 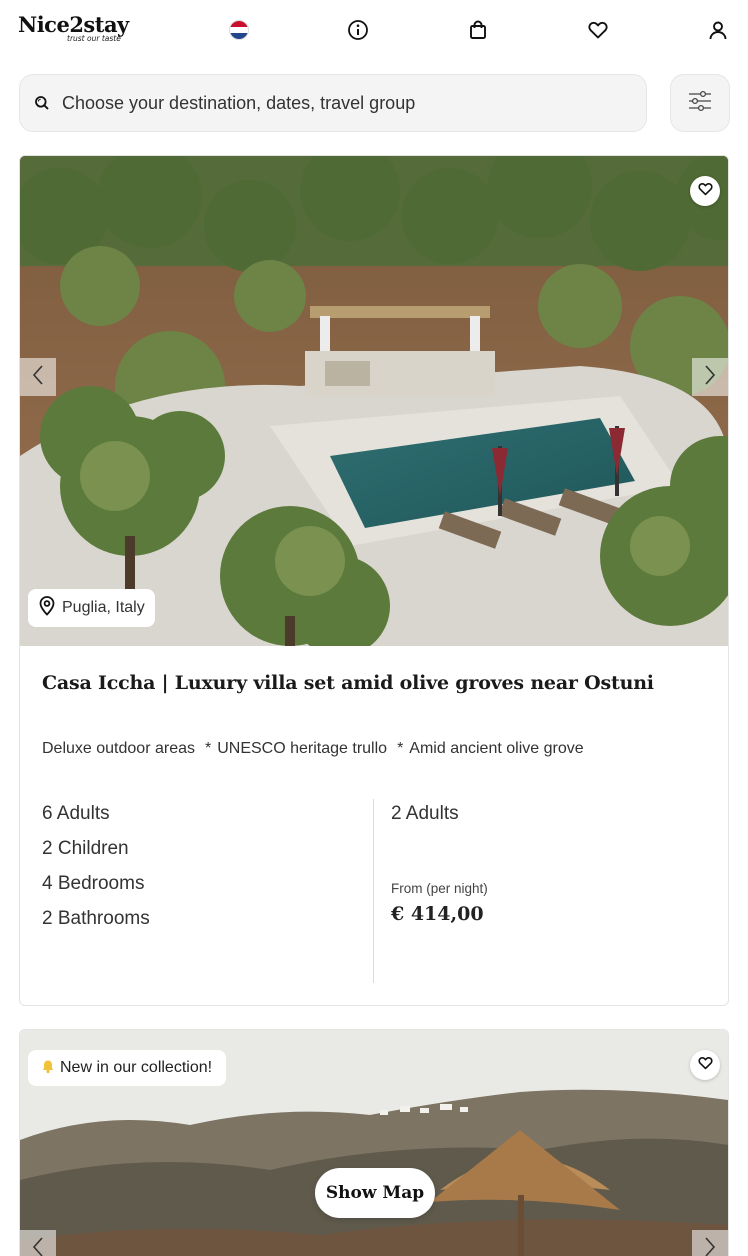 I want to click on new-badge-text: New in our collection!, so click(x=136, y=1067).